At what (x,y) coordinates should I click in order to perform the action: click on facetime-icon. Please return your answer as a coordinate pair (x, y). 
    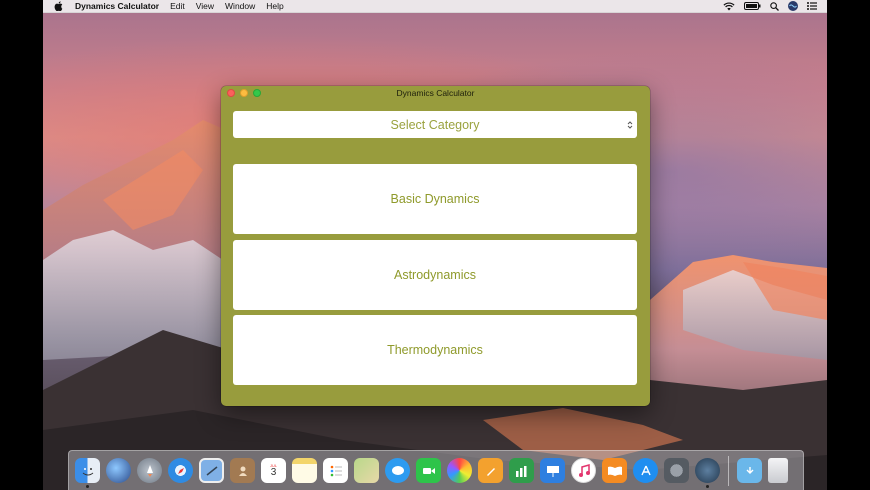
    Looking at the image, I should click on (428, 470).